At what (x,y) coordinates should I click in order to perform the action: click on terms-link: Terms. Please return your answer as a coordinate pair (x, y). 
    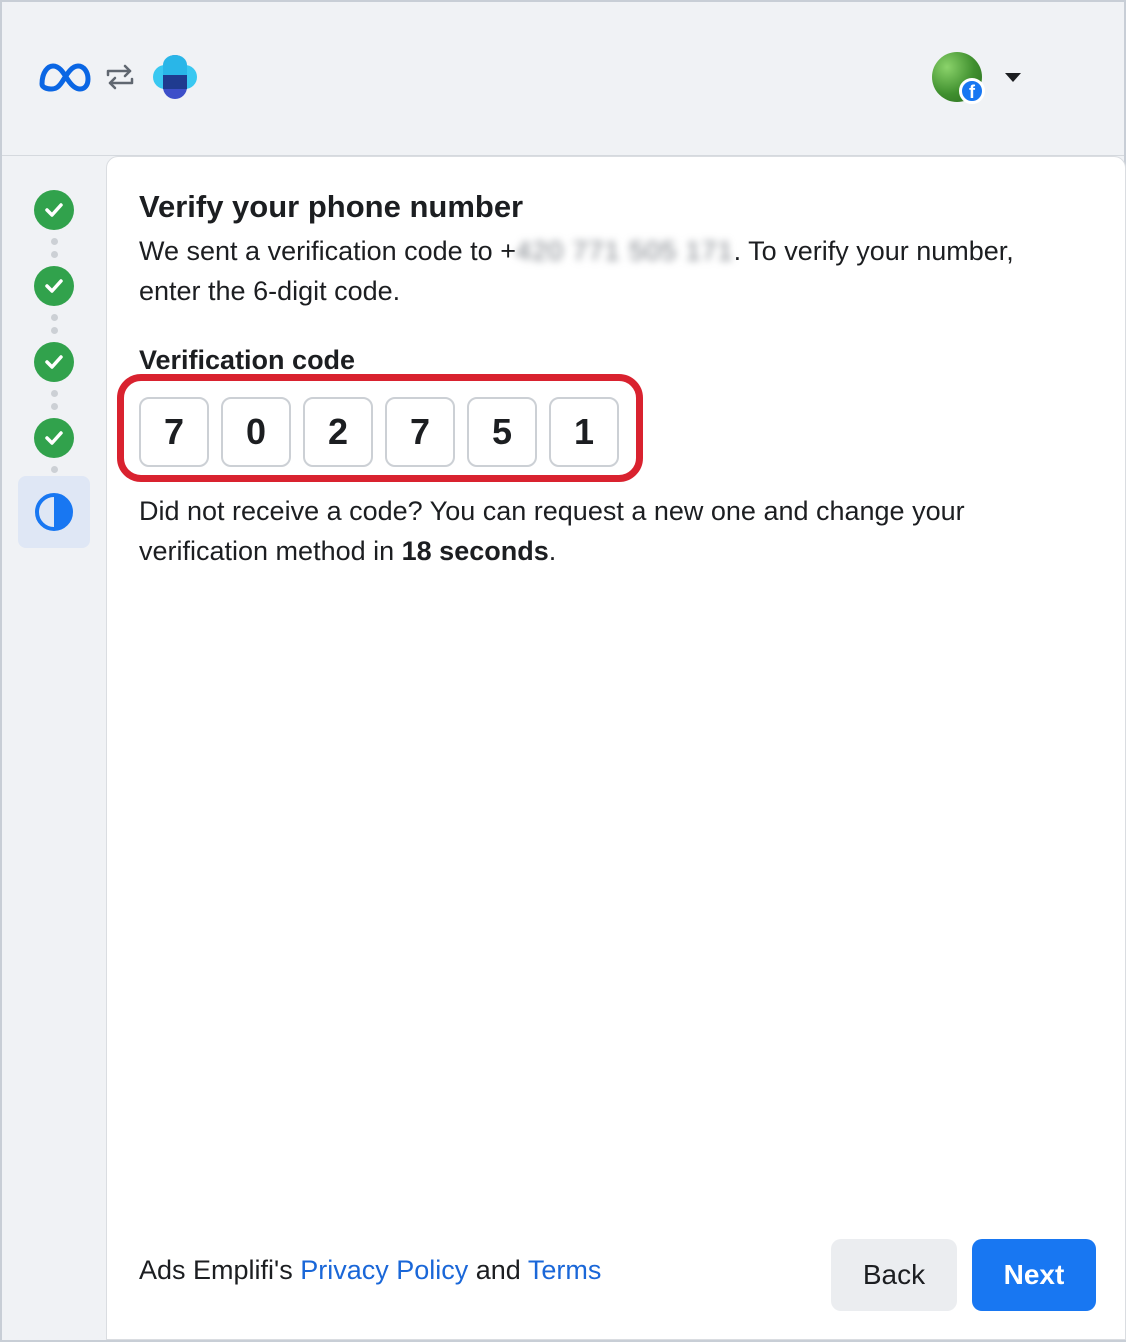
    Looking at the image, I should click on (565, 1270).